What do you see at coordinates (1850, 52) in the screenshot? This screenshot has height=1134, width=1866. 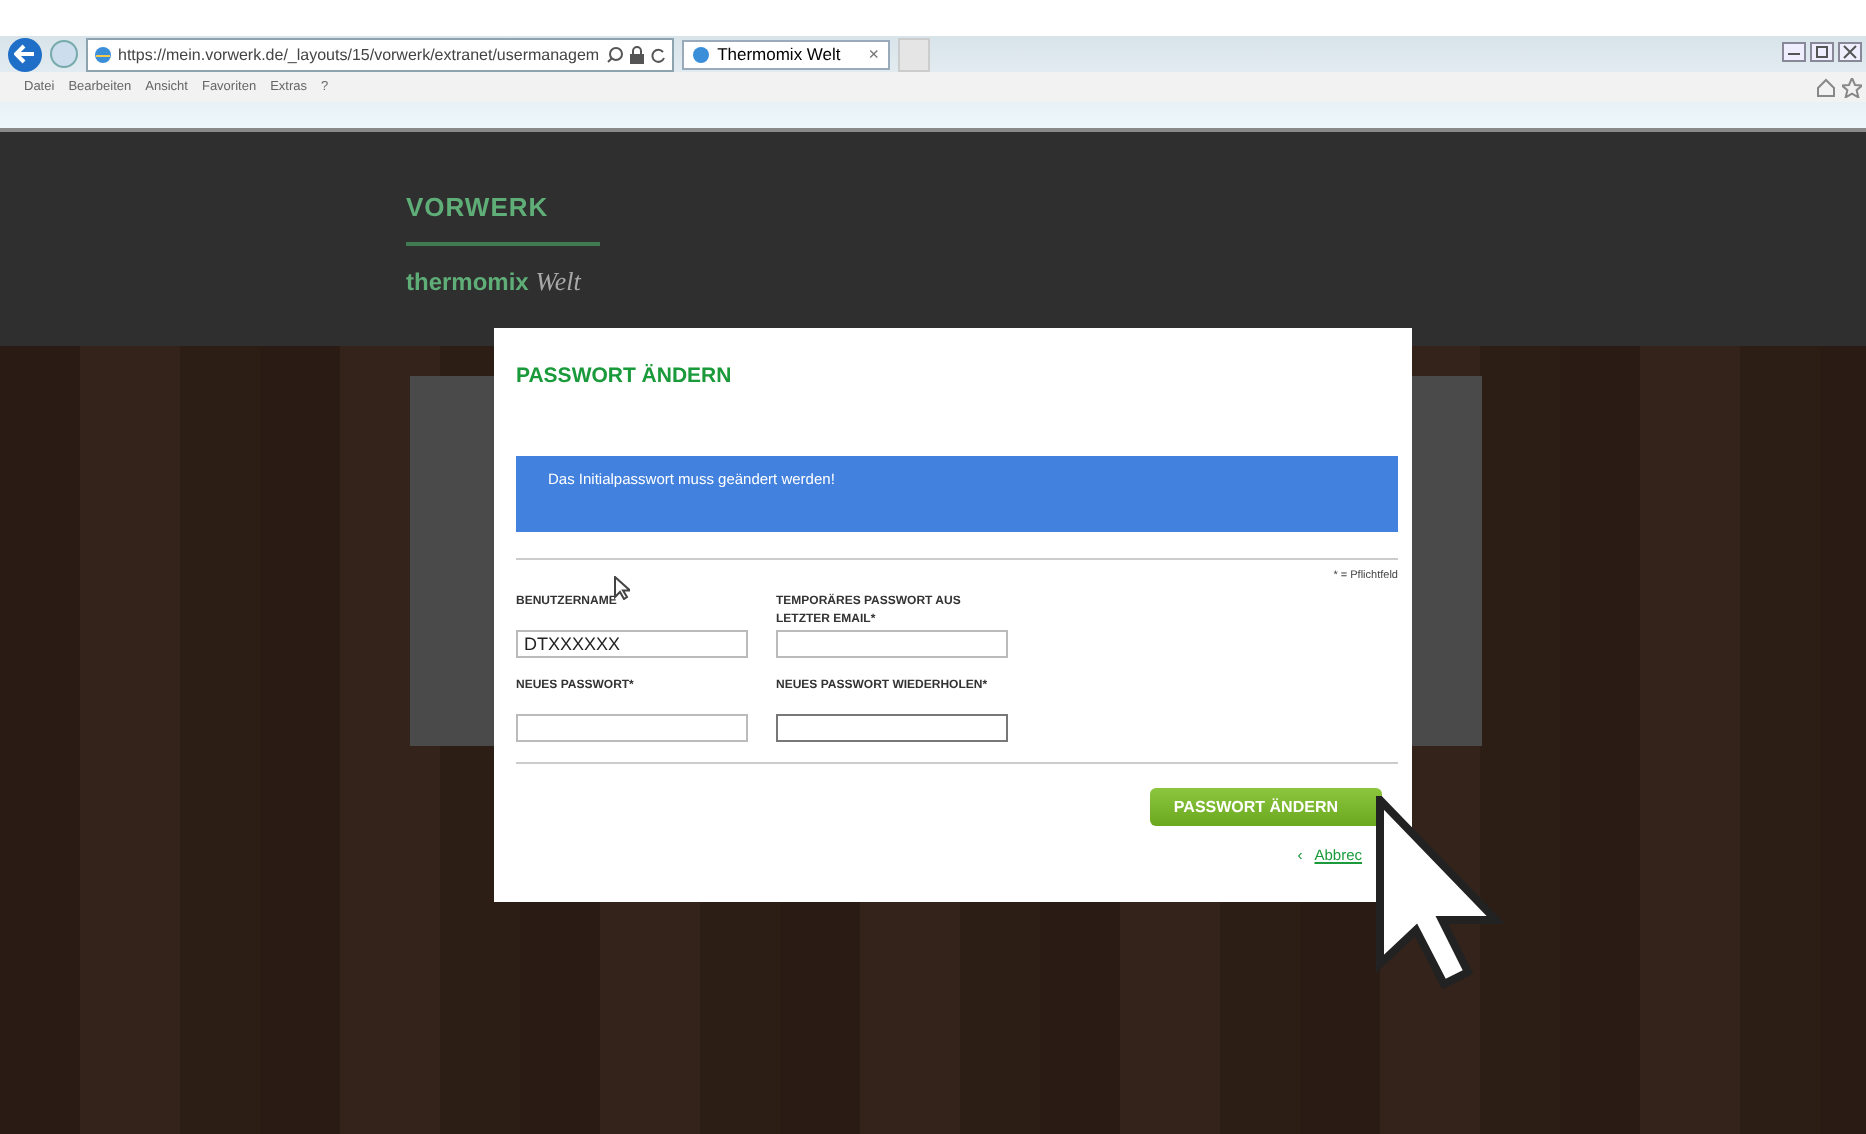 I see `close-icon` at bounding box center [1850, 52].